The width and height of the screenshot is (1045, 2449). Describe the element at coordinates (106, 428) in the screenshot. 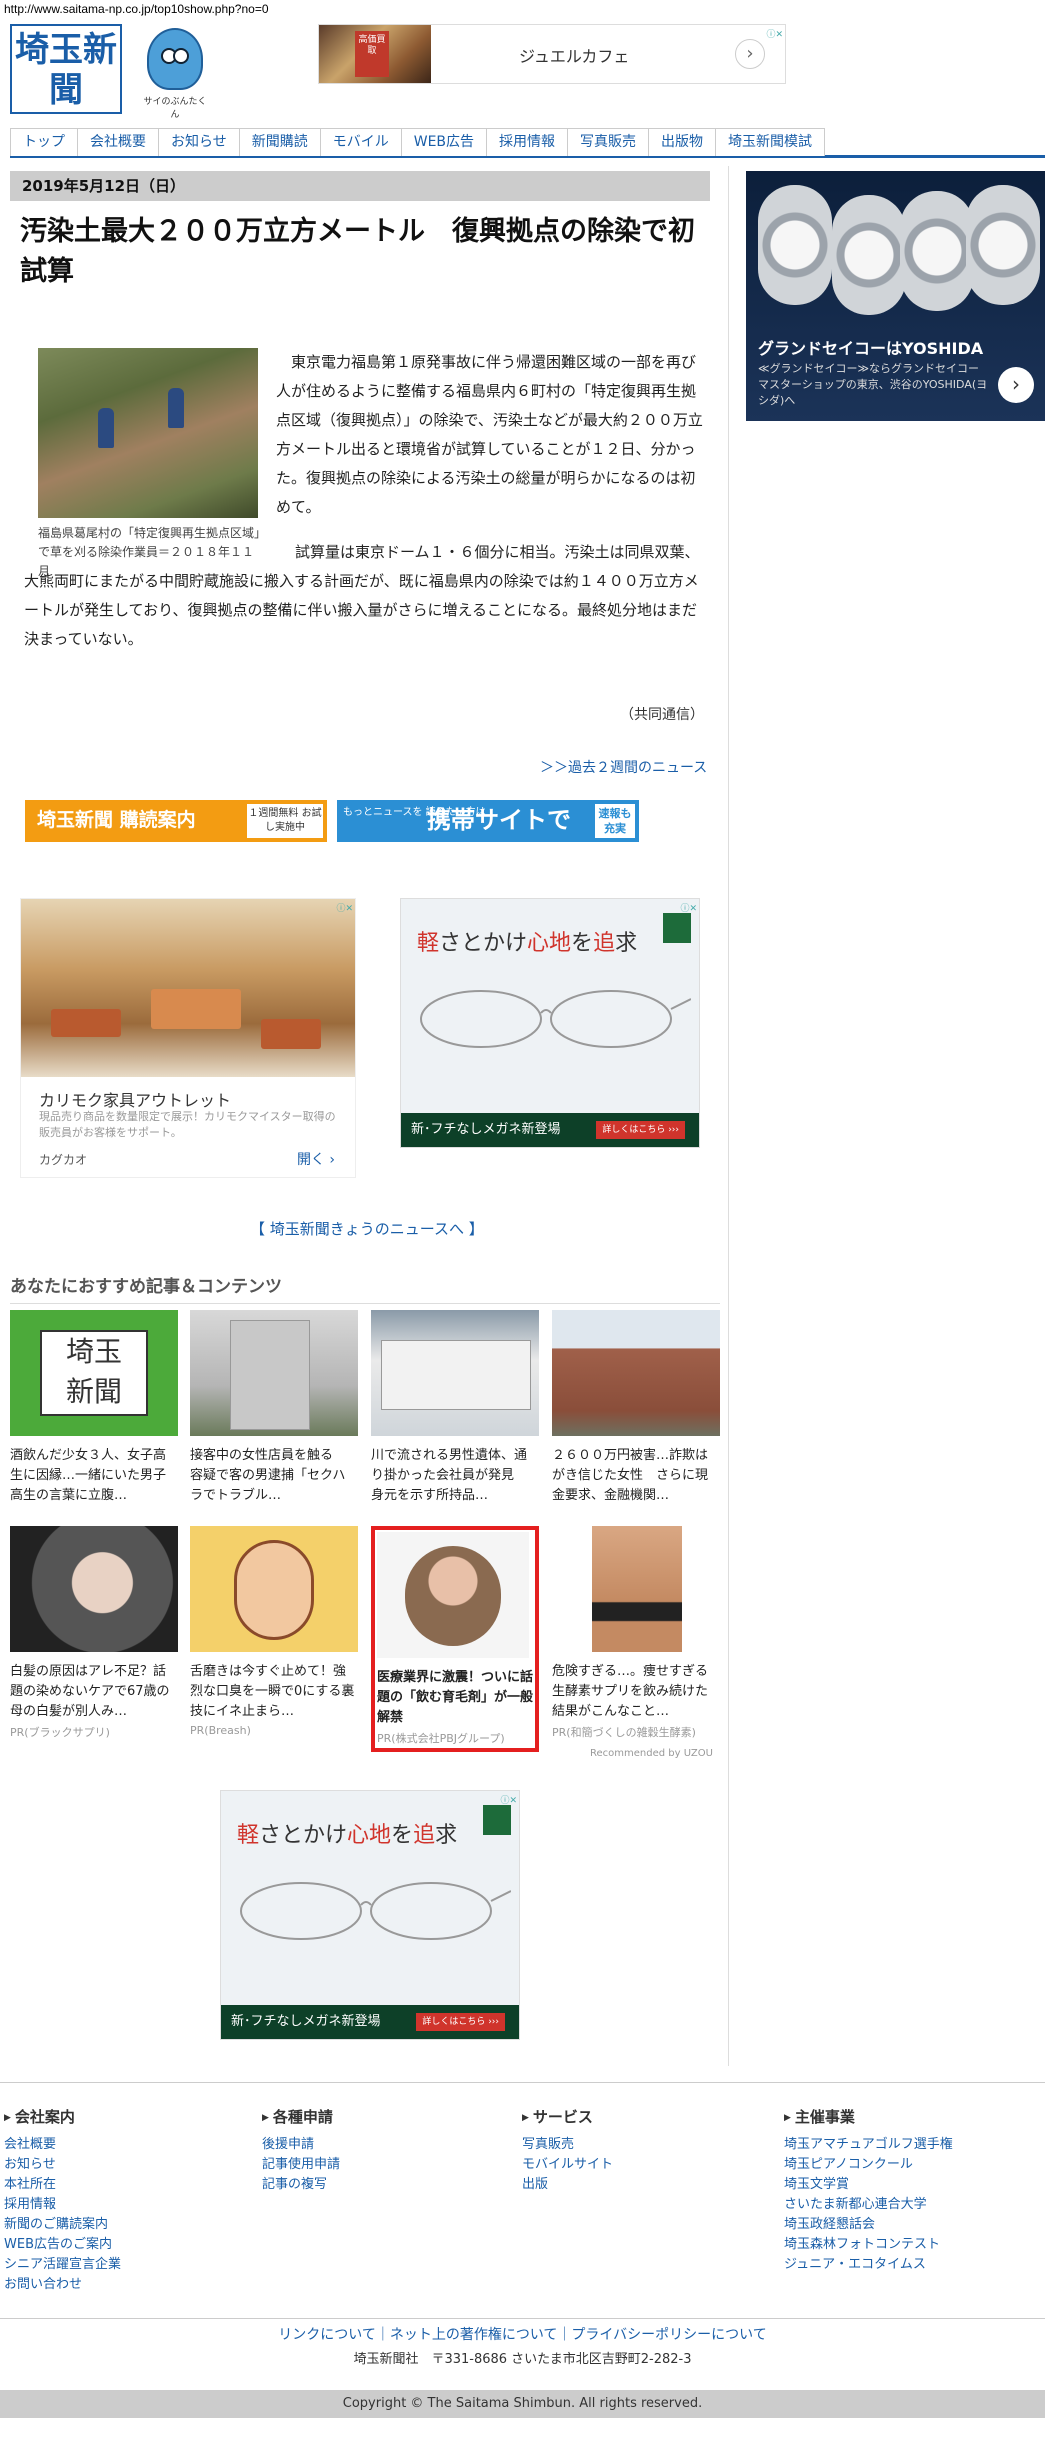

I see `worker-figure` at that location.